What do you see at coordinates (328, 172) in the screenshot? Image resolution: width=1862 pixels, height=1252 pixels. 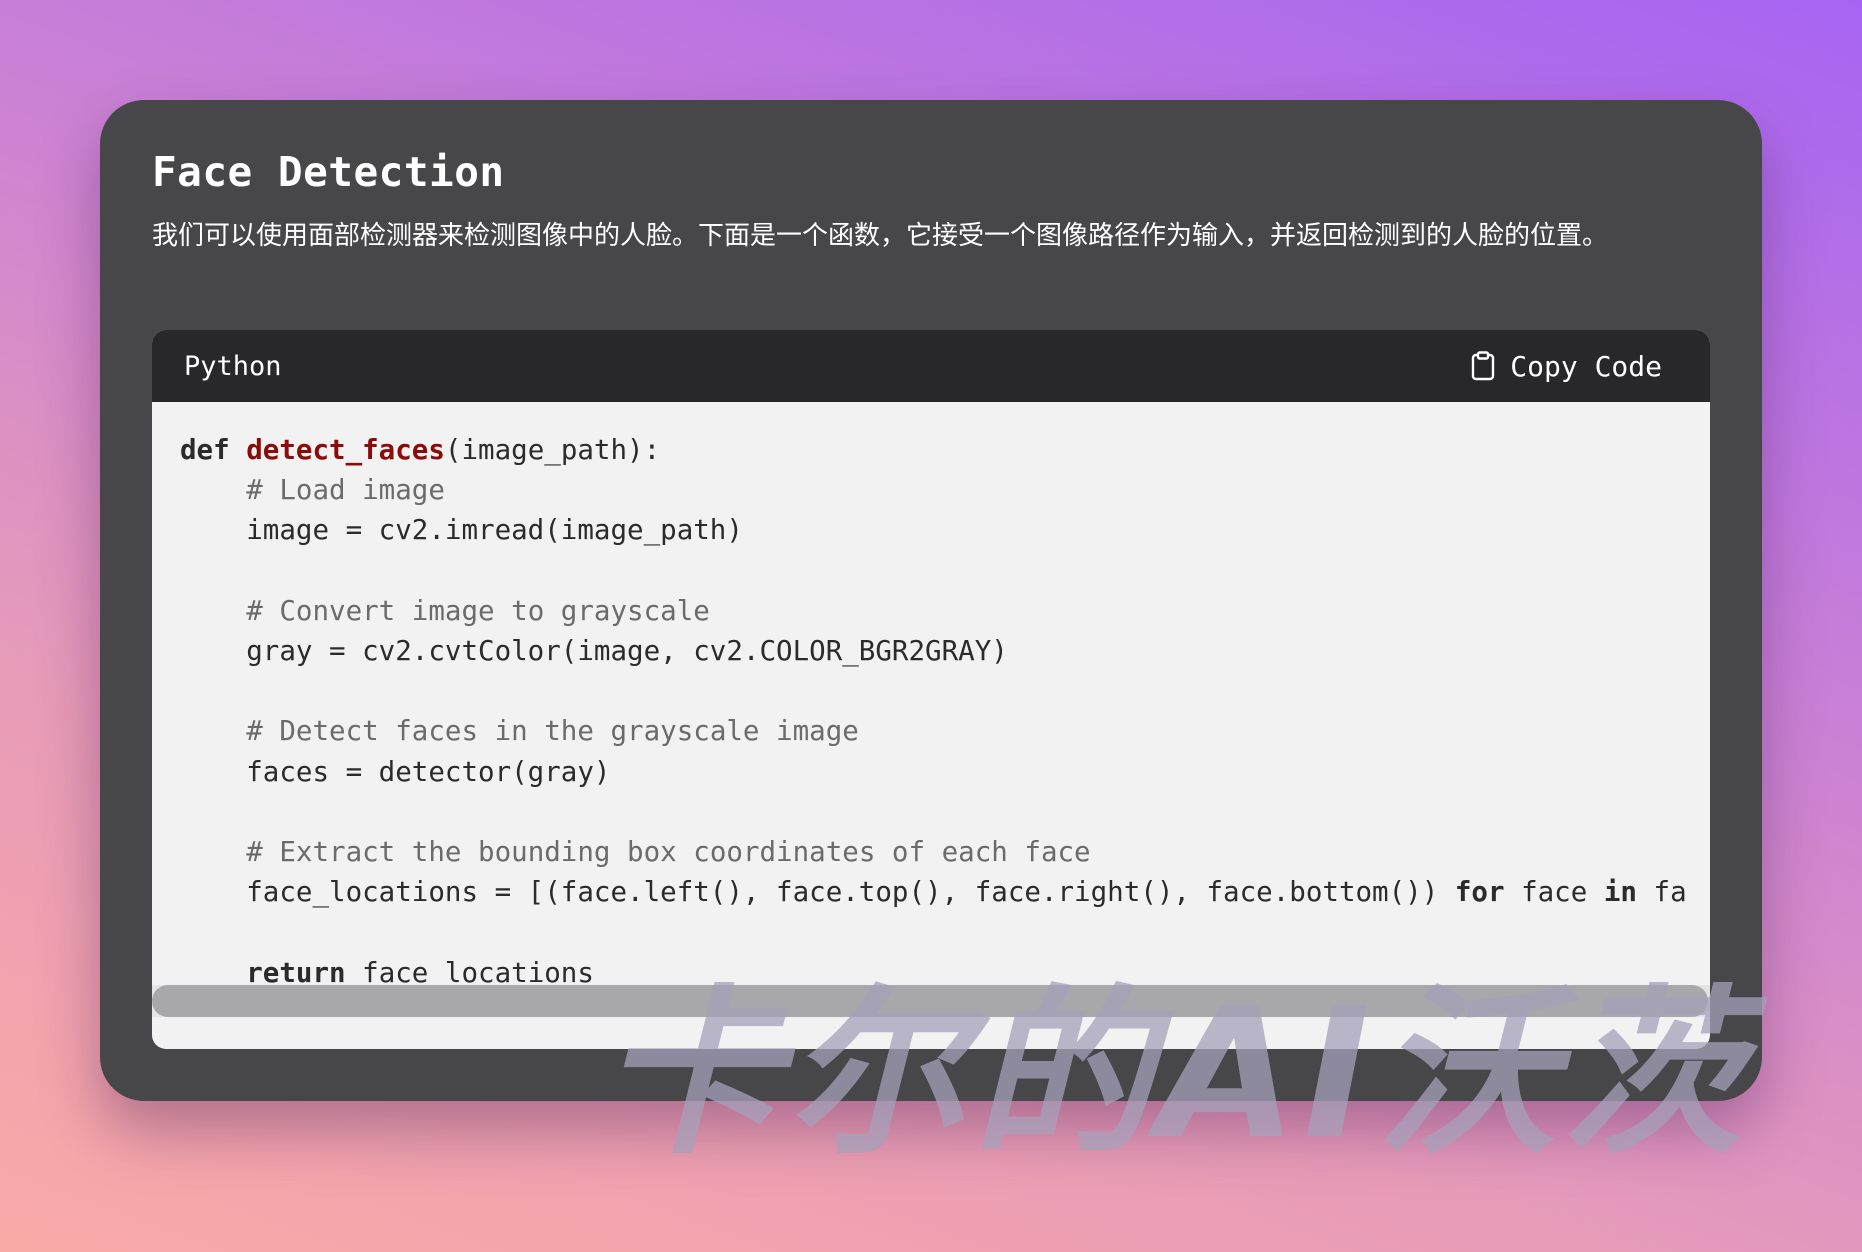 I see `page-title: Face Detection` at bounding box center [328, 172].